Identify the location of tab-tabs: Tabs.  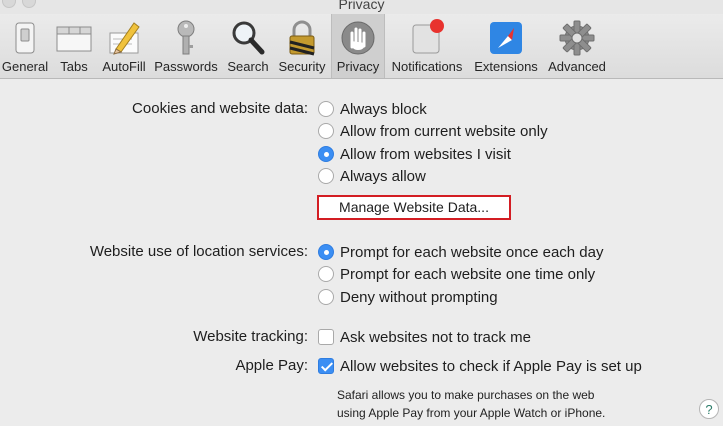
(74, 46).